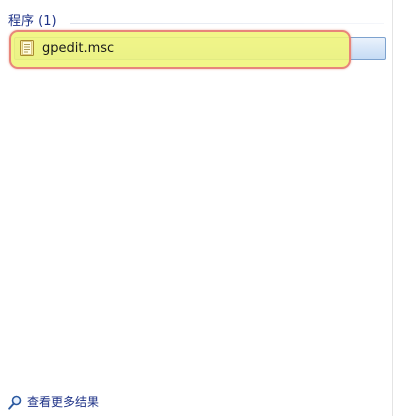 Image resolution: width=393 pixels, height=416 pixels. Describe the element at coordinates (27, 48) in the screenshot. I see `msc-file-icon` at that location.